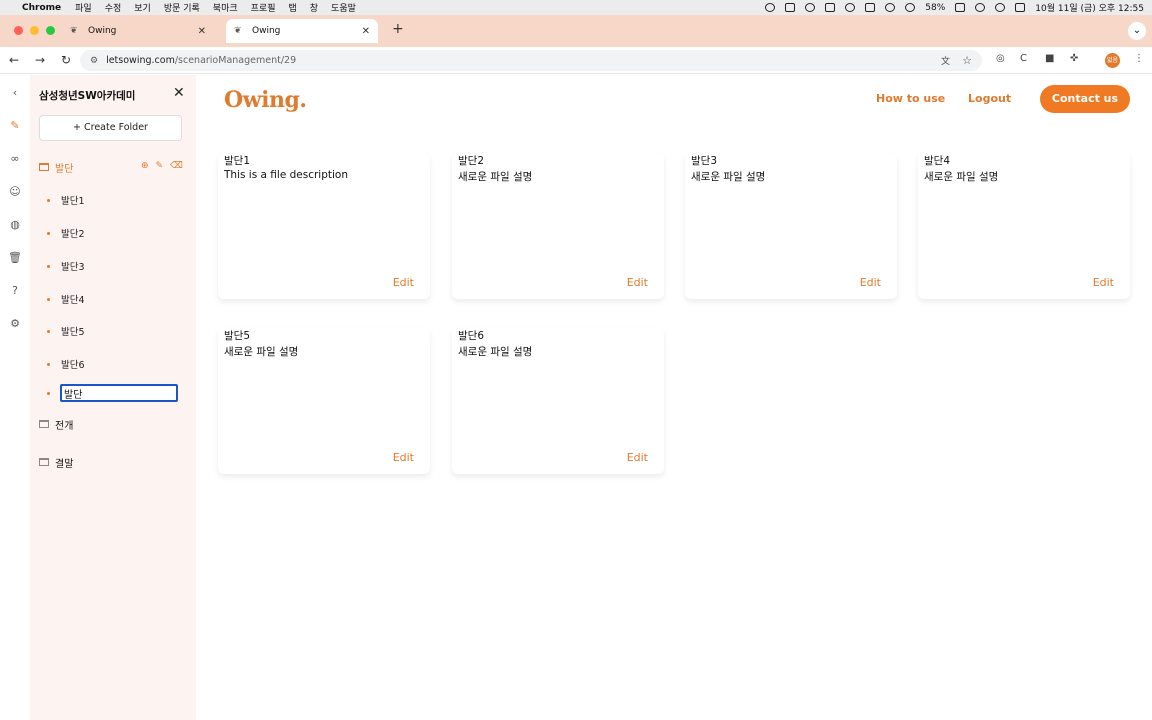 The image size is (1152, 720). What do you see at coordinates (967, 60) in the screenshot?
I see `bookmark-star-icon: ☆` at bounding box center [967, 60].